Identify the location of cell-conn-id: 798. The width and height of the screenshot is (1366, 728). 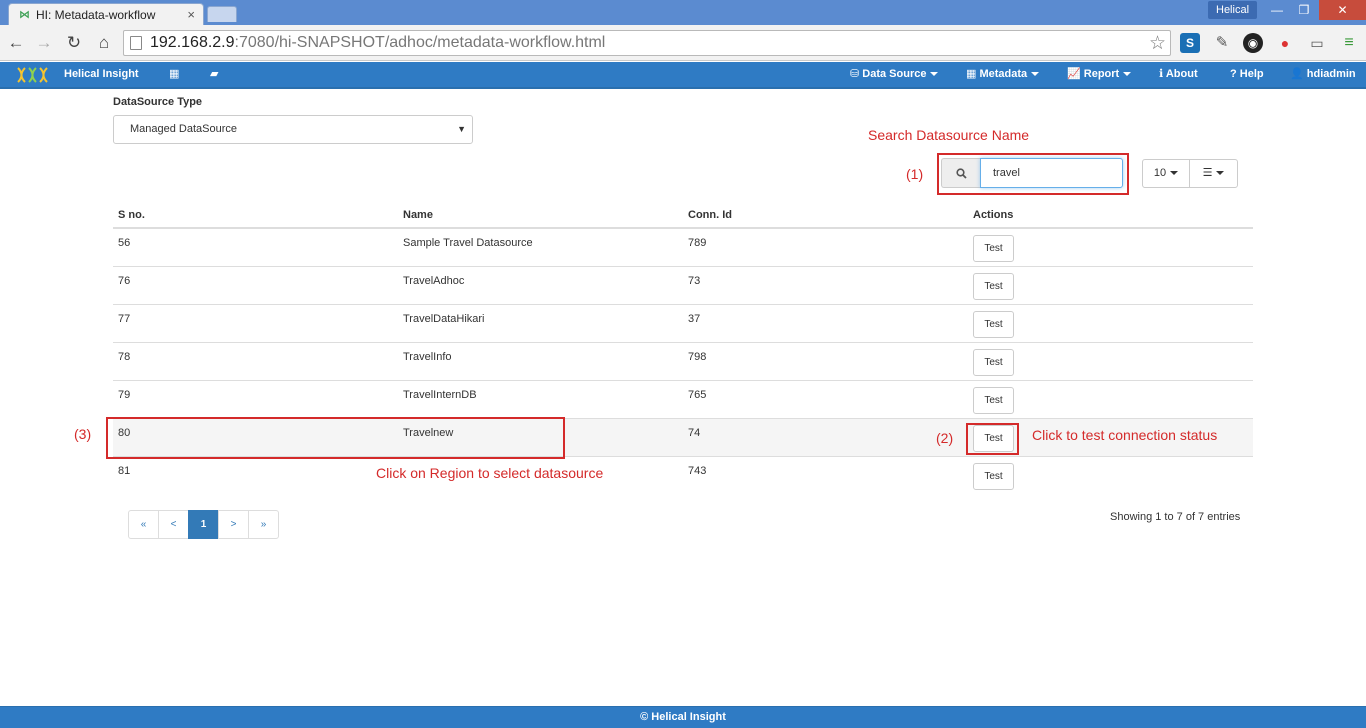
(697, 357).